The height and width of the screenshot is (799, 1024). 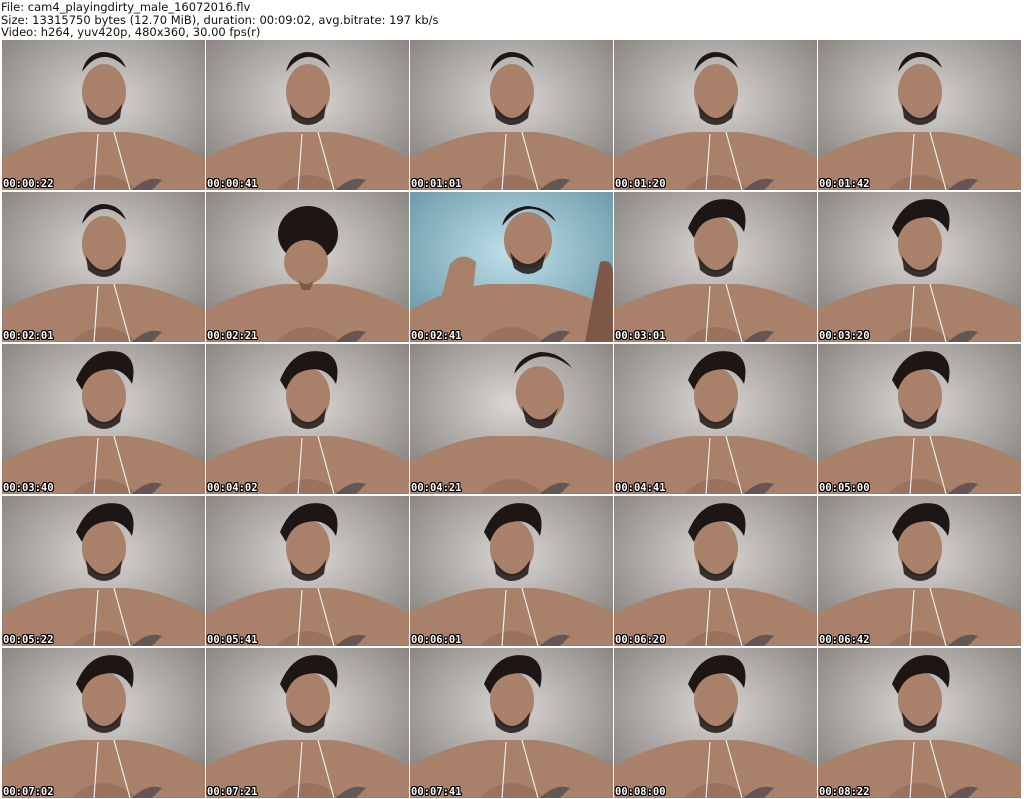 What do you see at coordinates (103, 571) in the screenshot?
I see `video-frame-thumbnail: 00:05:22` at bounding box center [103, 571].